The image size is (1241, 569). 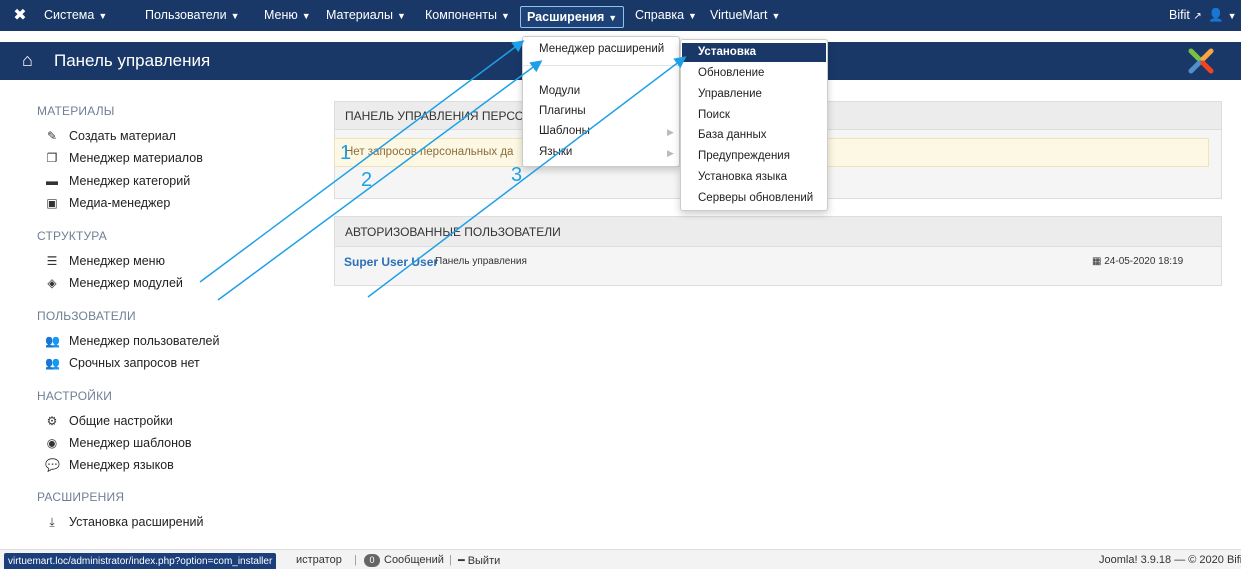 I want to click on sidebar-heading-content: МАТЕРИАЛЫ, so click(x=76, y=111).